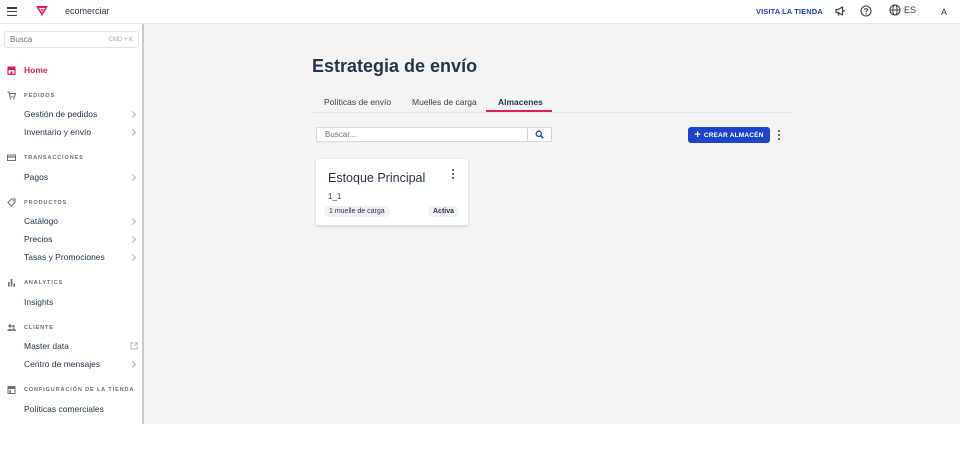  I want to click on external-link-icon, so click(134, 346).